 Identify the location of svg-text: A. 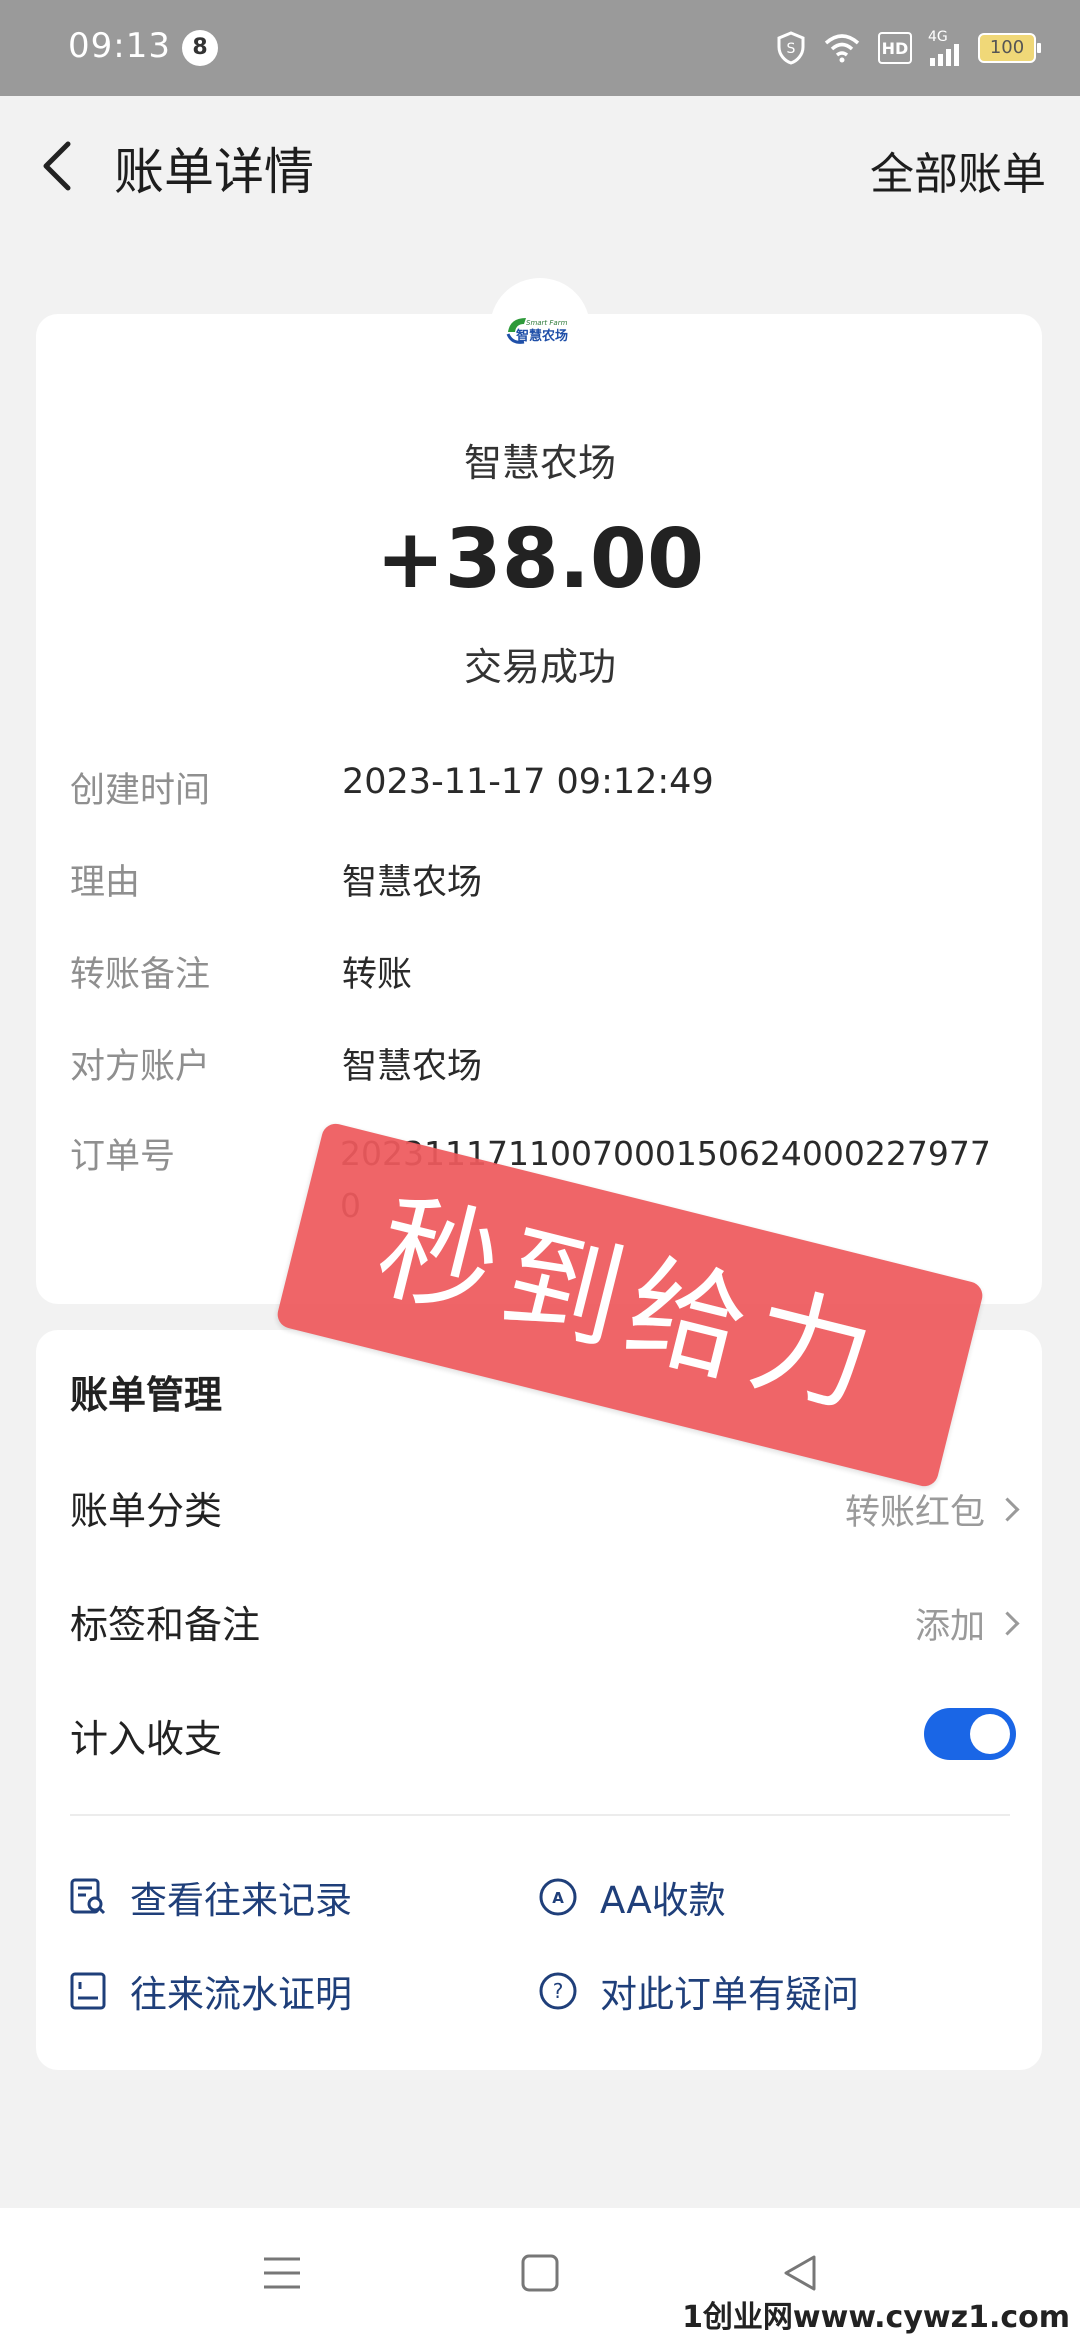
(558, 1898).